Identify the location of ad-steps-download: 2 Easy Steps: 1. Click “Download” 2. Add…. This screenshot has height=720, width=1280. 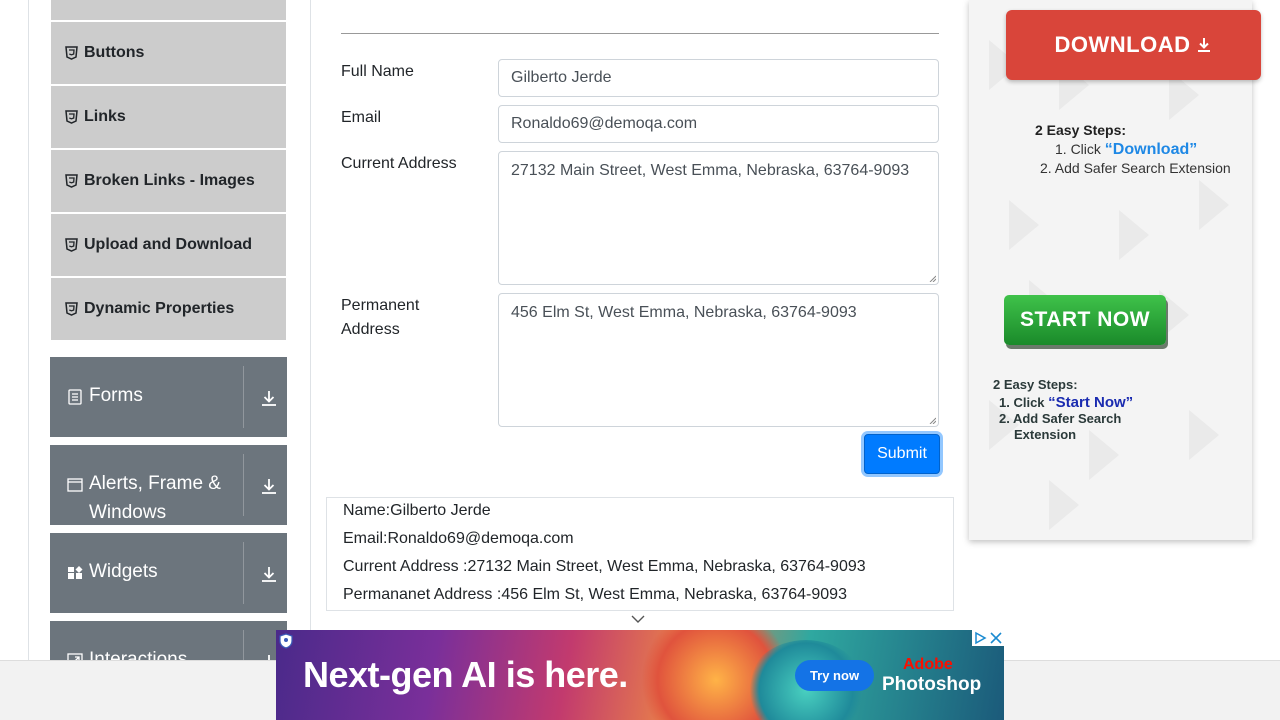
(1133, 149).